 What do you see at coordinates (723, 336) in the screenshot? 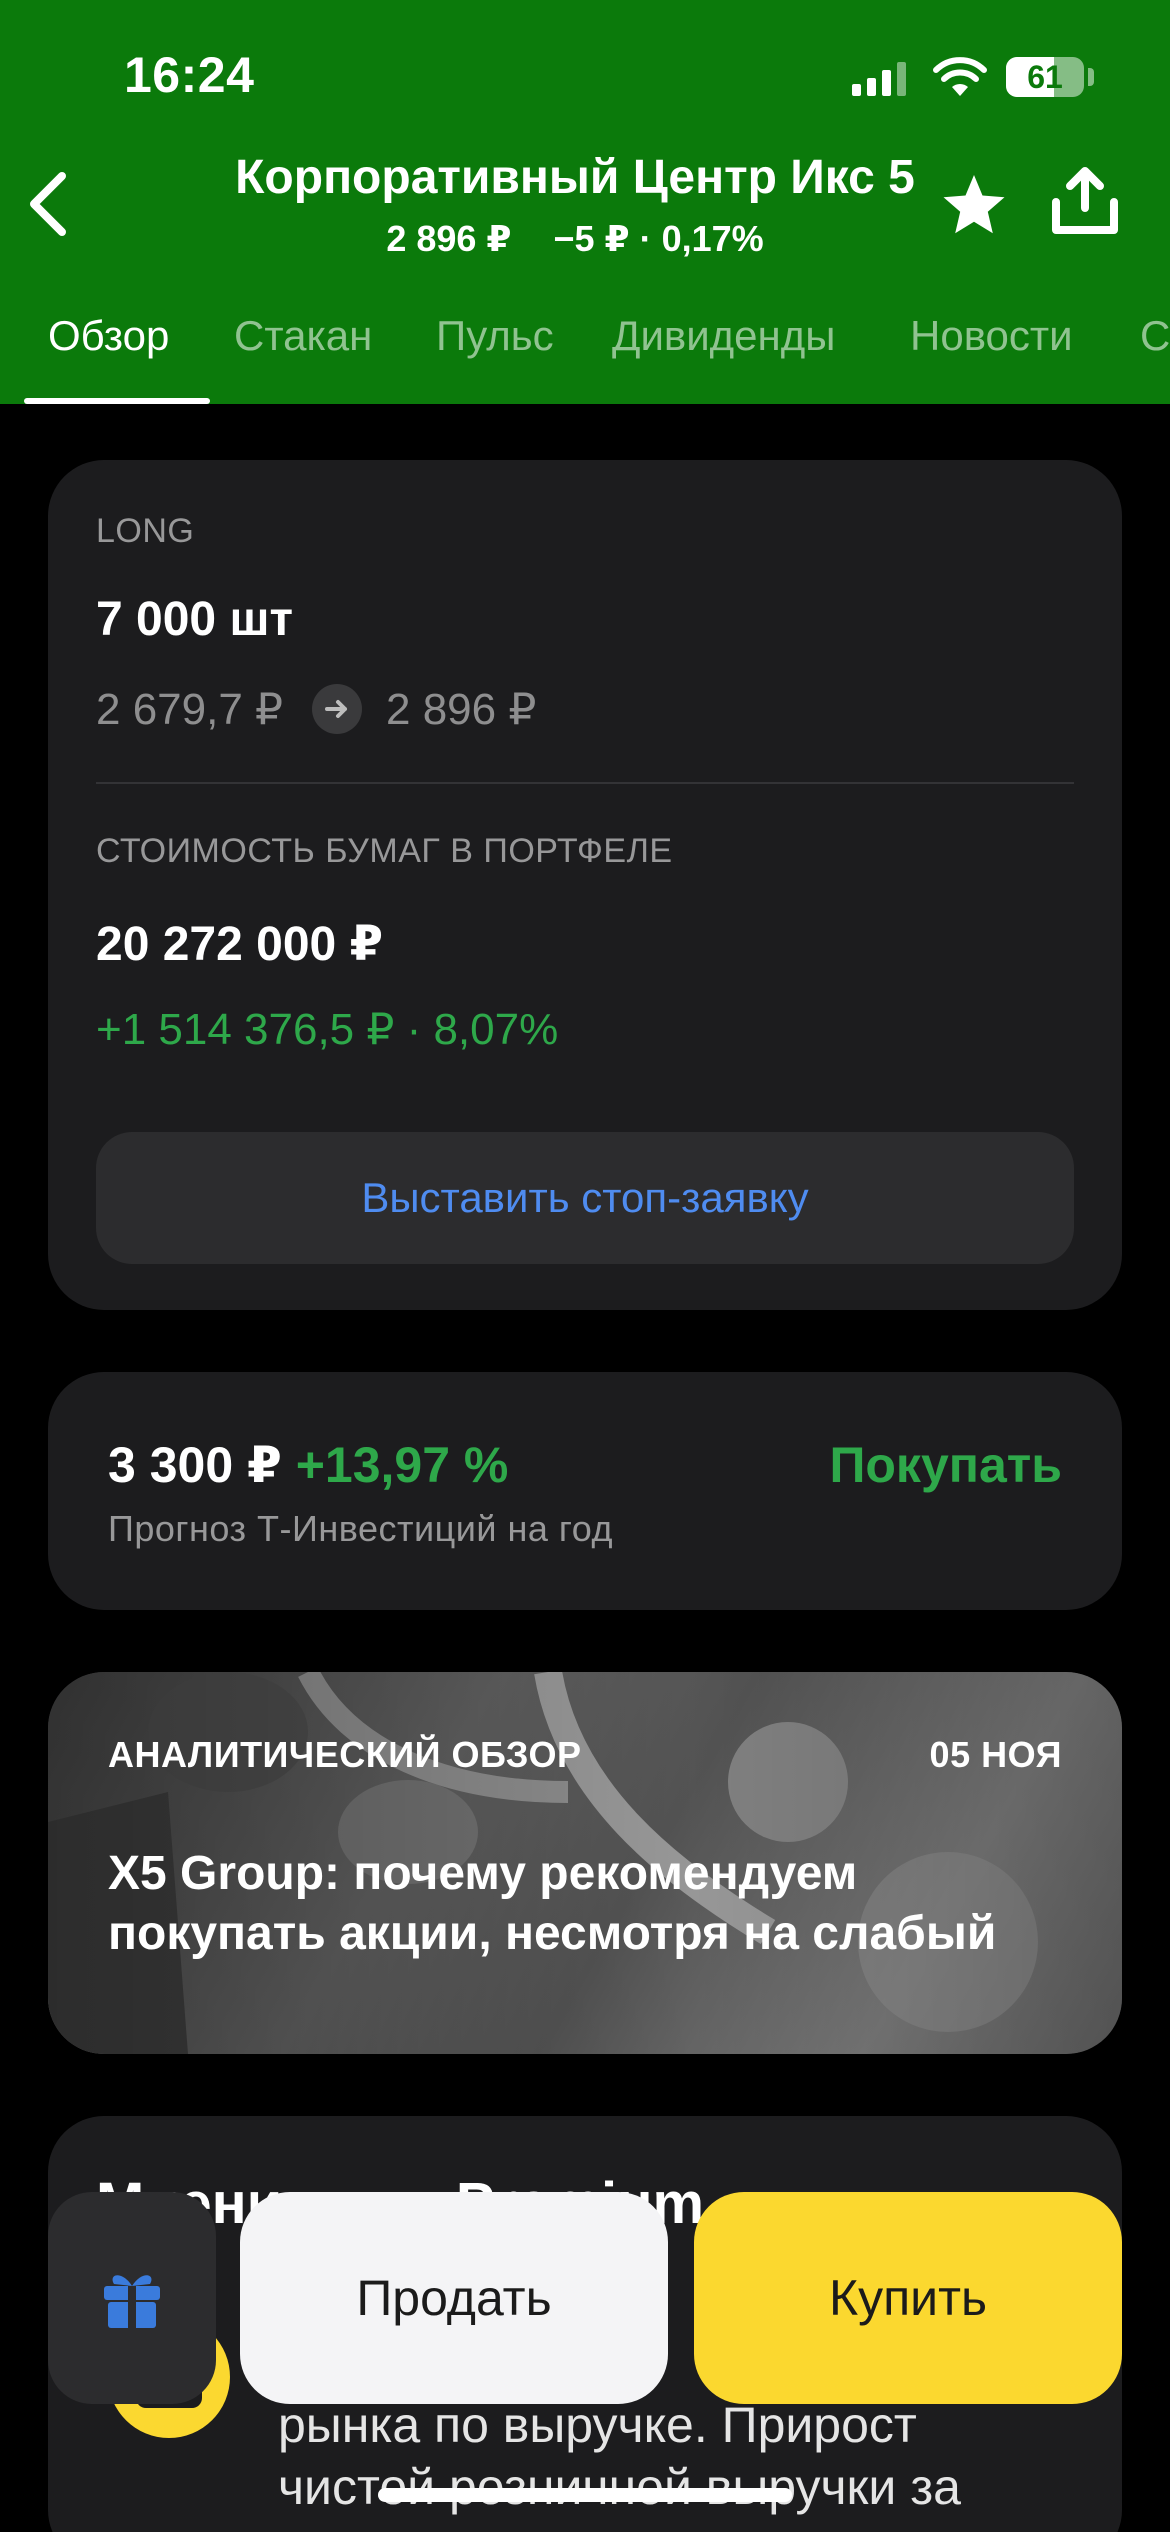
I see `tab-dividends: Дивиденды` at bounding box center [723, 336].